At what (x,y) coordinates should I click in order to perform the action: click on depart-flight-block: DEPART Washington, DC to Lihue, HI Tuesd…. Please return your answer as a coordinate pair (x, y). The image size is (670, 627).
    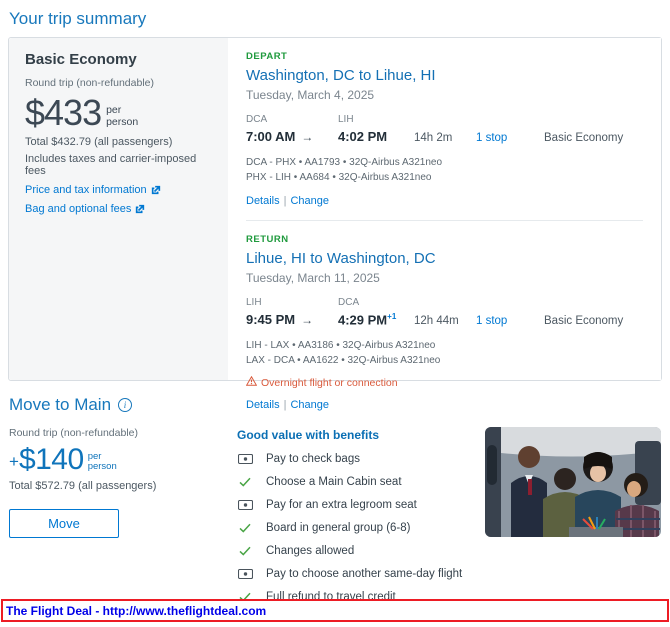
    Looking at the image, I should click on (444, 129).